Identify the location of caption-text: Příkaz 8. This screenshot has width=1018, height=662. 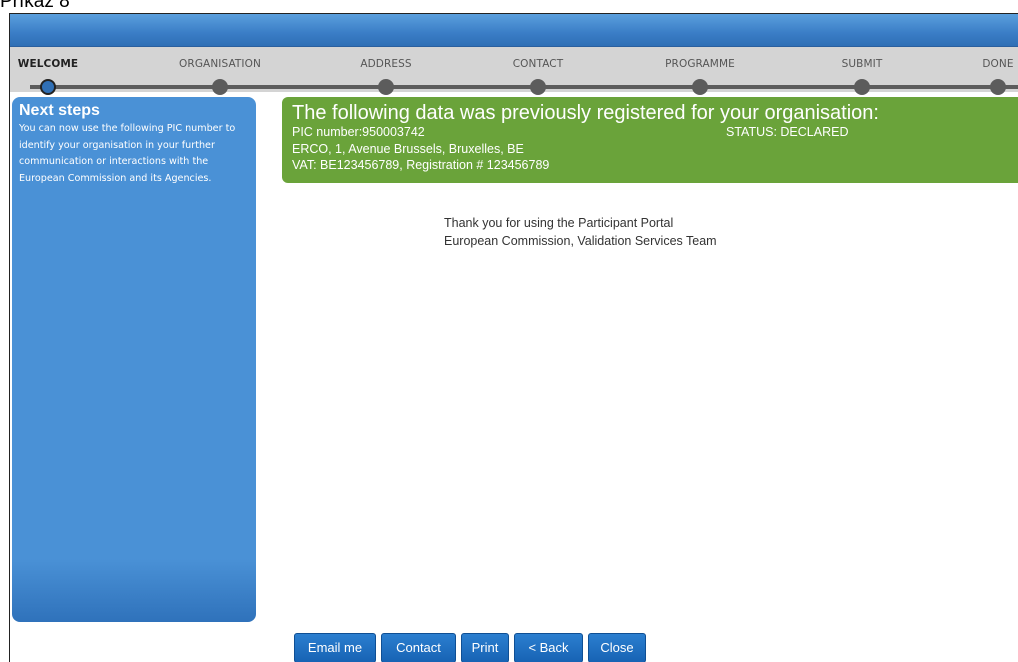
(35, 6).